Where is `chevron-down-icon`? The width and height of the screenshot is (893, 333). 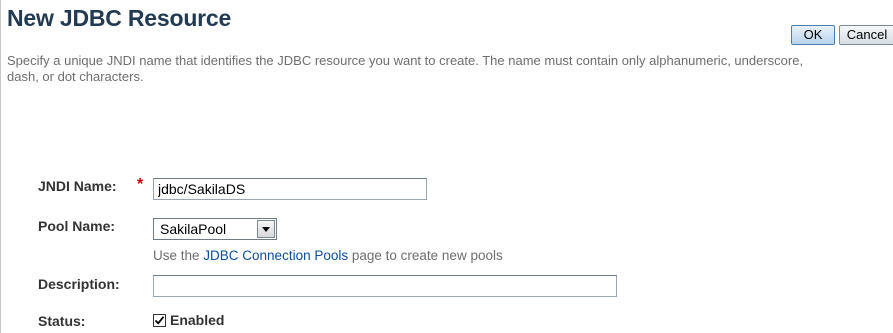
chevron-down-icon is located at coordinates (266, 229).